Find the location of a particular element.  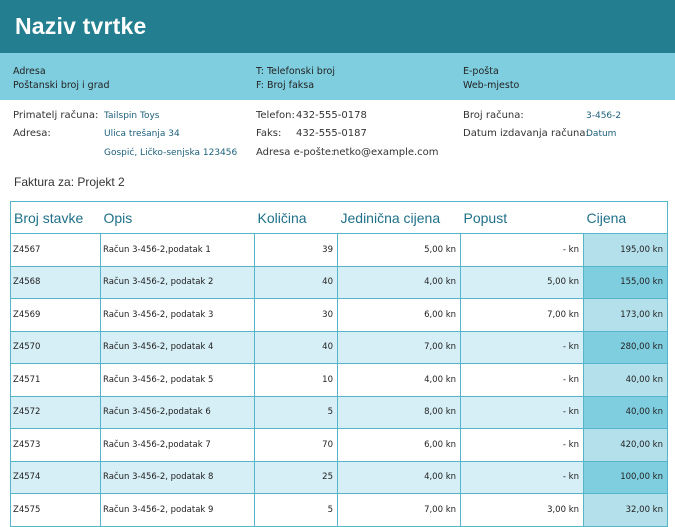

email-value: netko@example.com is located at coordinates (386, 152).